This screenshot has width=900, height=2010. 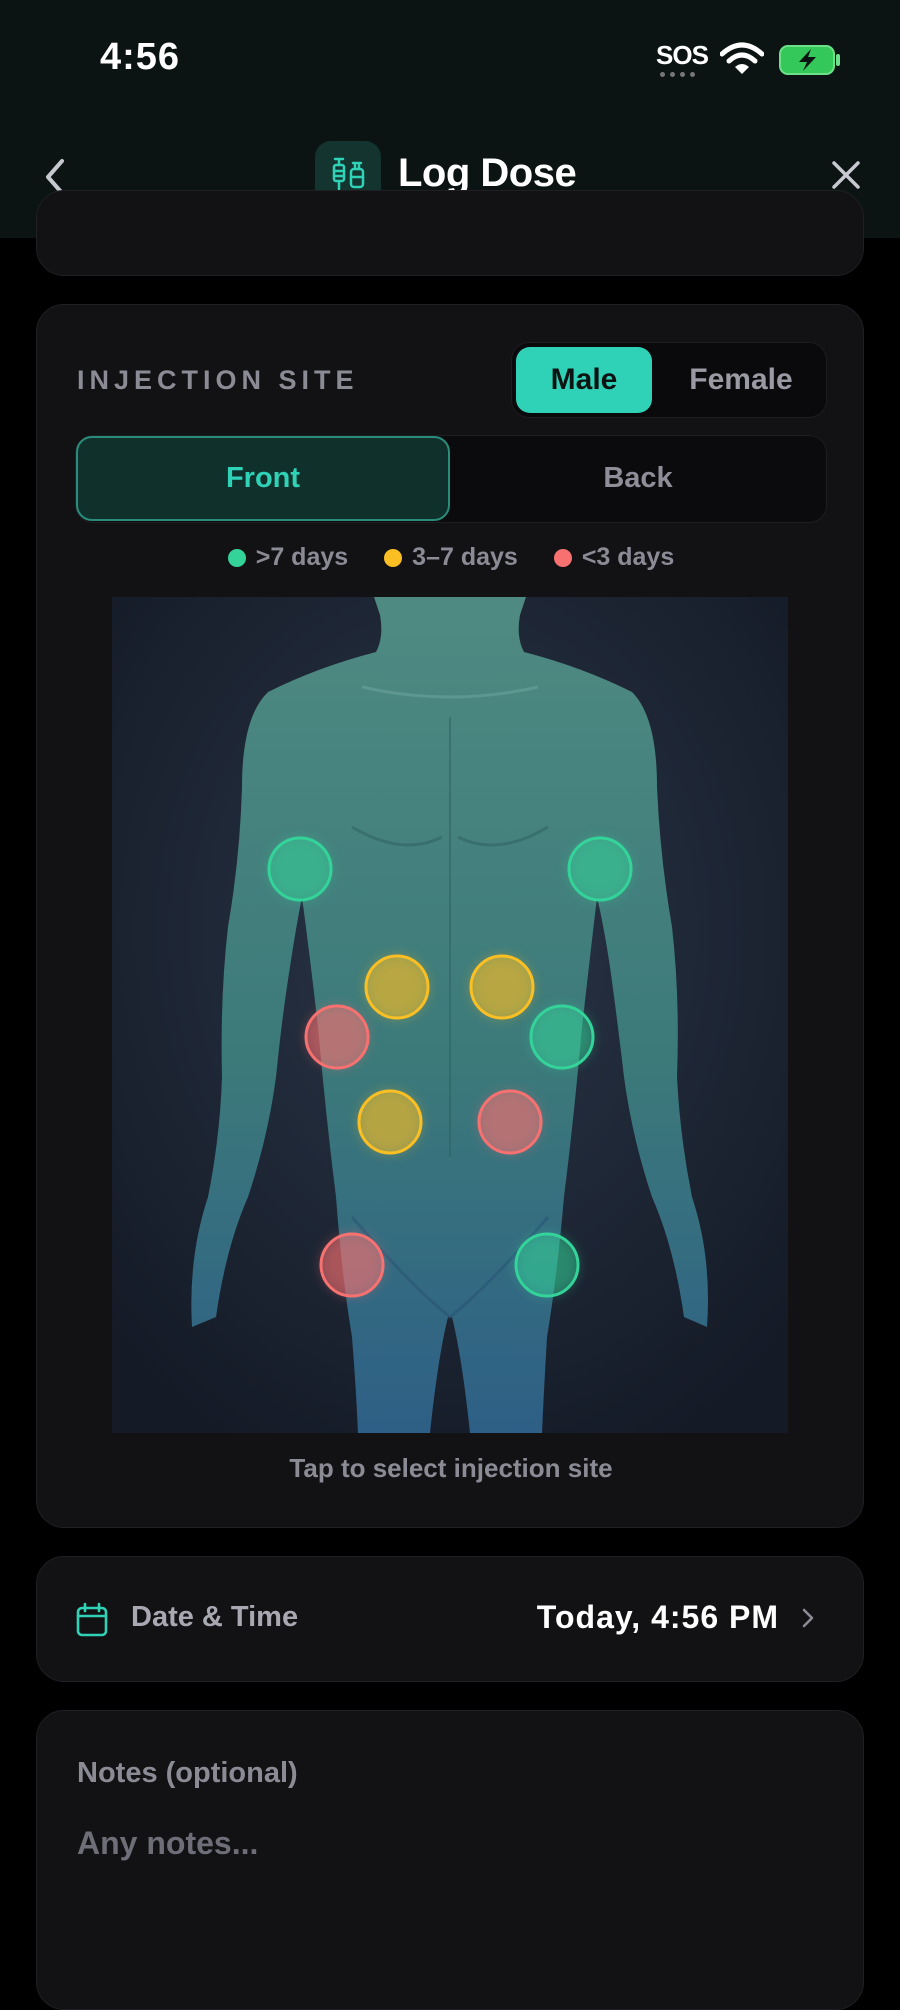 I want to click on site-left-arm, so click(x=300, y=869).